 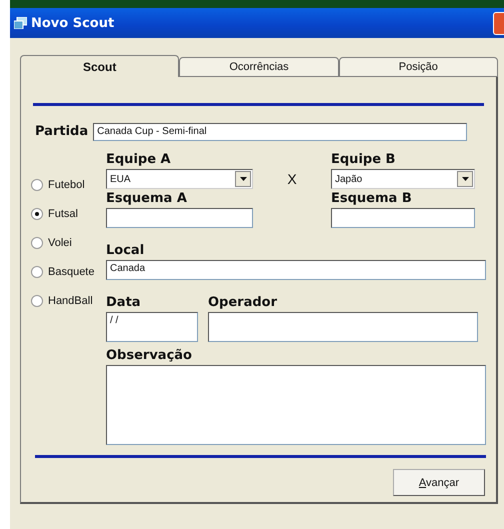 I want to click on text-area, so click(x=296, y=405).